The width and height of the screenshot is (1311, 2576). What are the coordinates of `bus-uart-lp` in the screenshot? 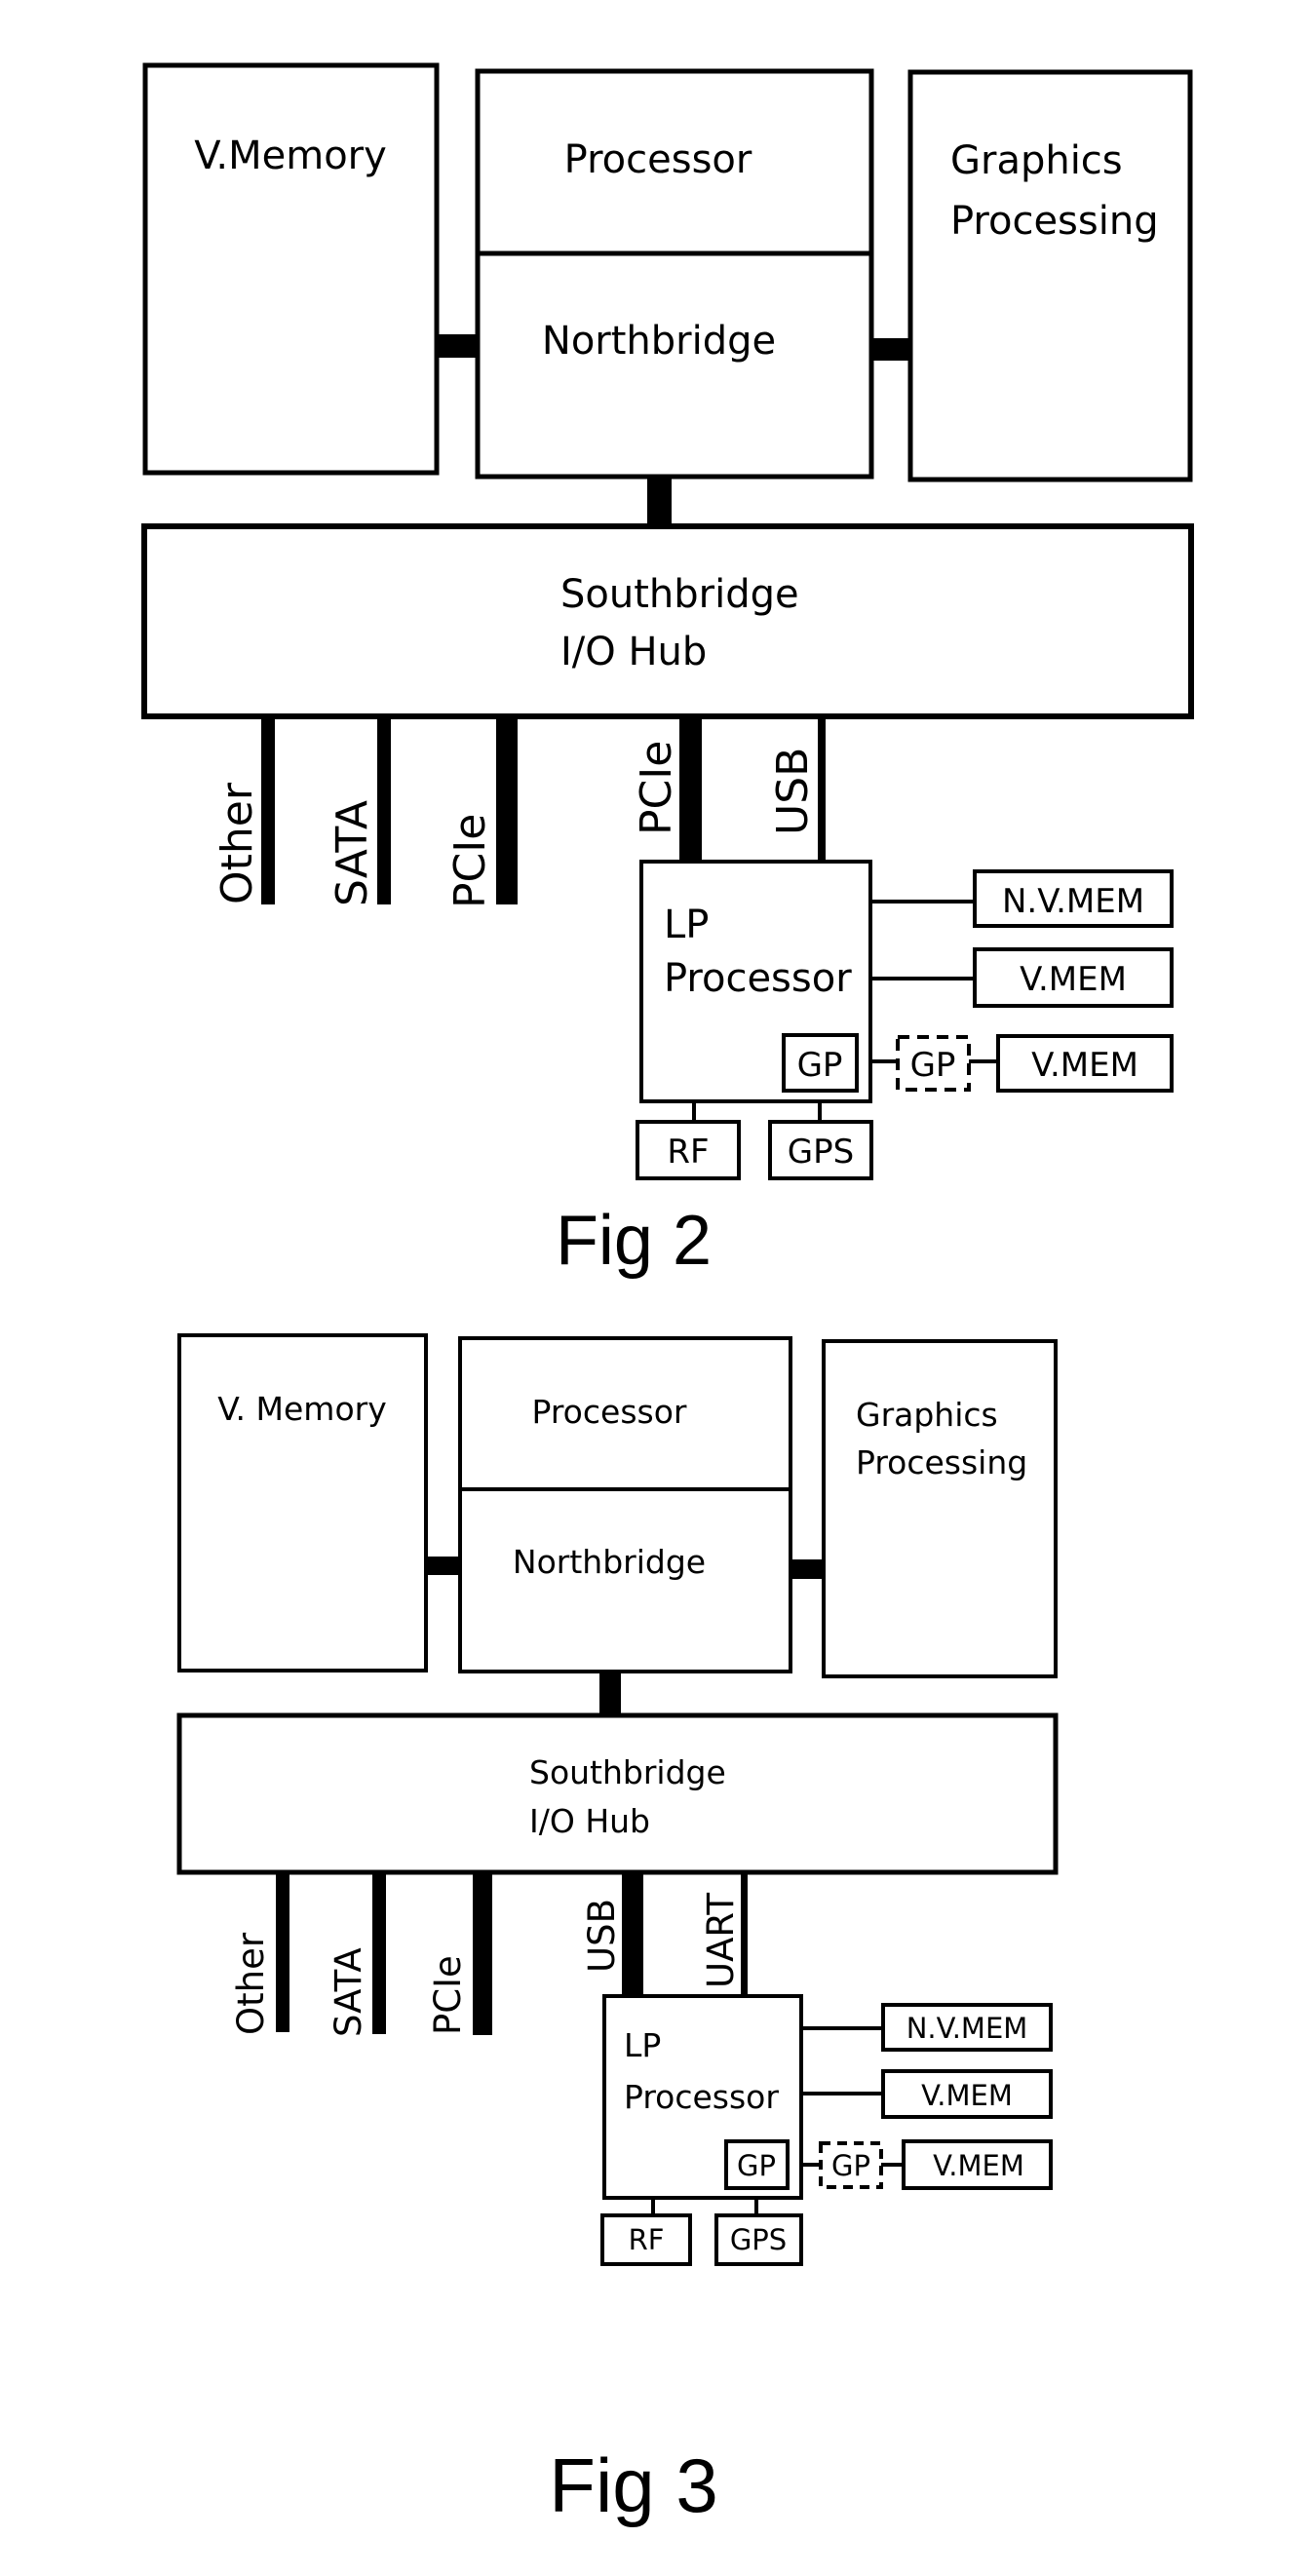 It's located at (744, 1934).